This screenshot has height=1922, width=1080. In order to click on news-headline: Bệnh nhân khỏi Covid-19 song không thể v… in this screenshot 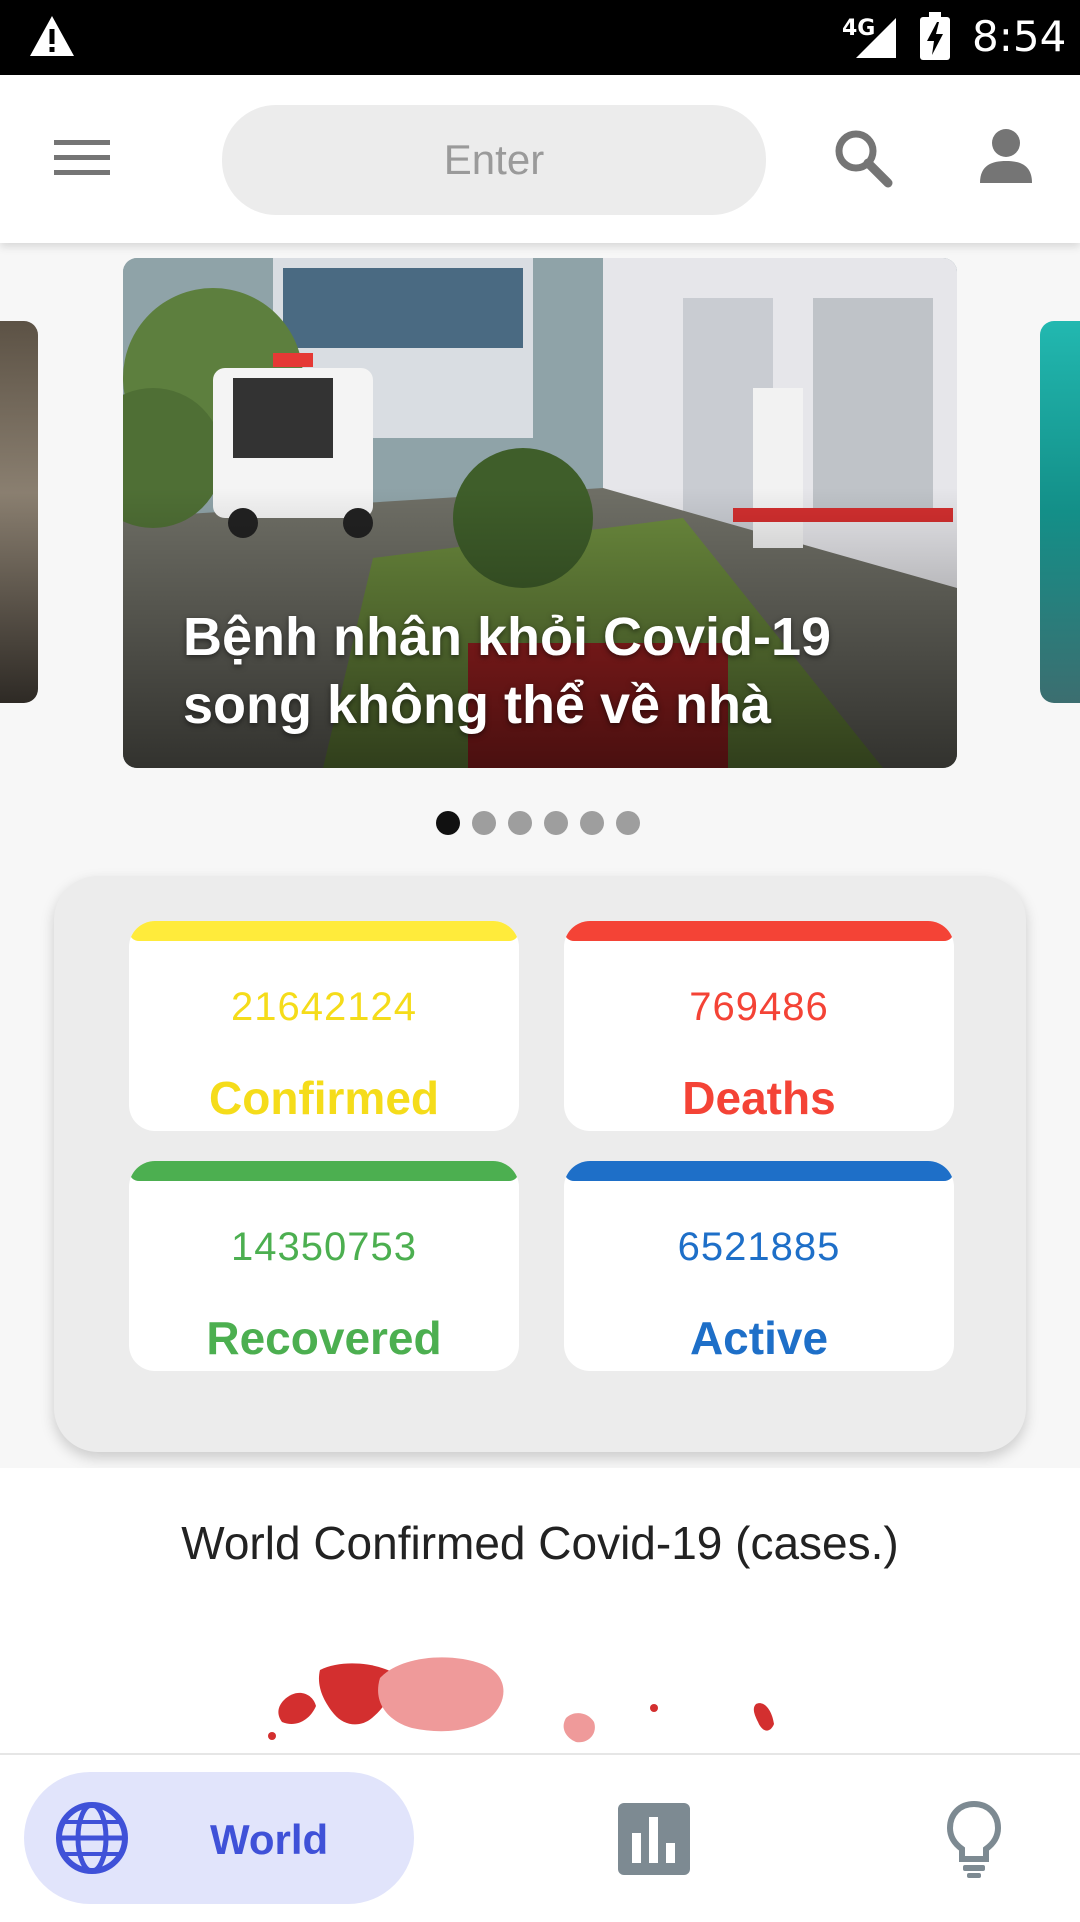, I will do `click(507, 671)`.